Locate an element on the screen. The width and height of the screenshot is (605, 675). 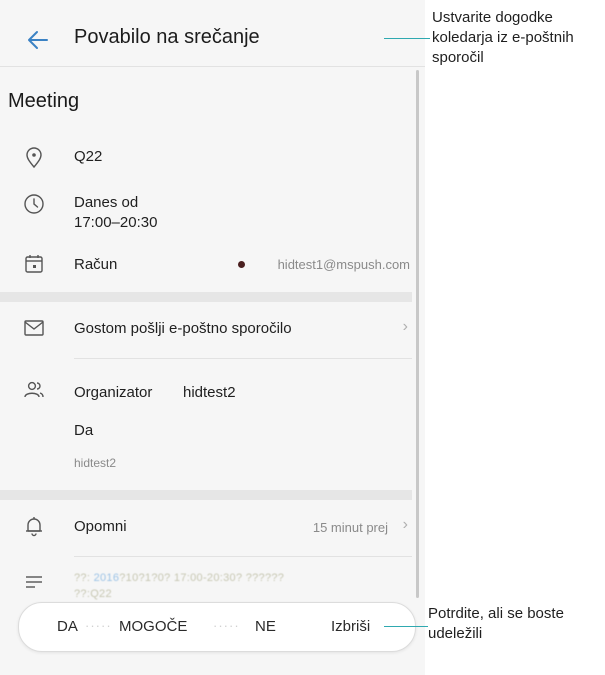
callout-bottom-line-1: Potrdite, ali se boste is located at coordinates (496, 613).